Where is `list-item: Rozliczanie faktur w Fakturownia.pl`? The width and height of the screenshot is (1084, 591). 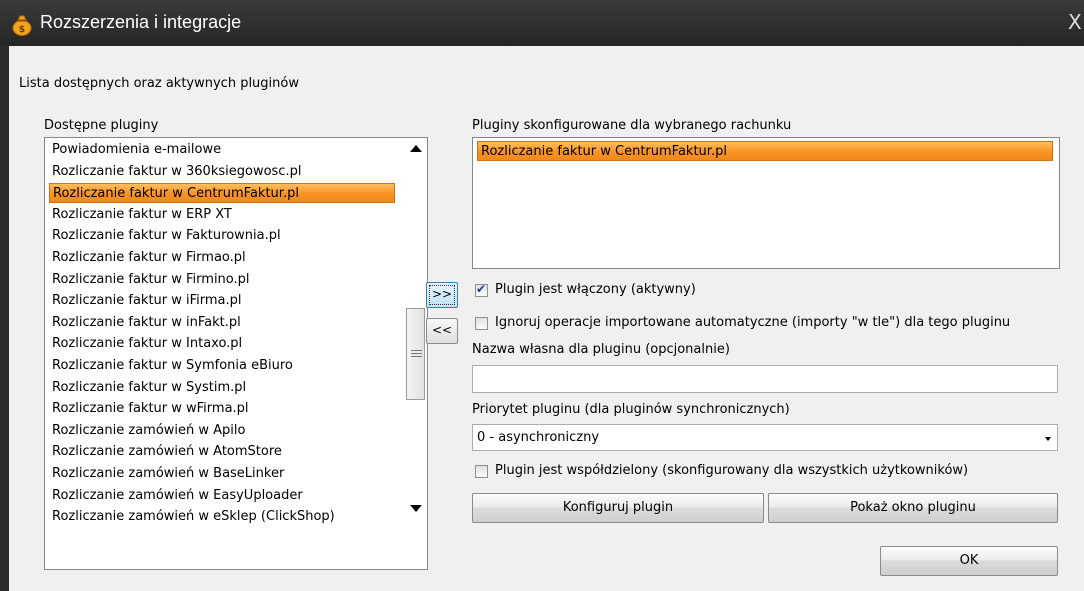 list-item: Rozliczanie faktur w Fakturownia.pl is located at coordinates (223, 236).